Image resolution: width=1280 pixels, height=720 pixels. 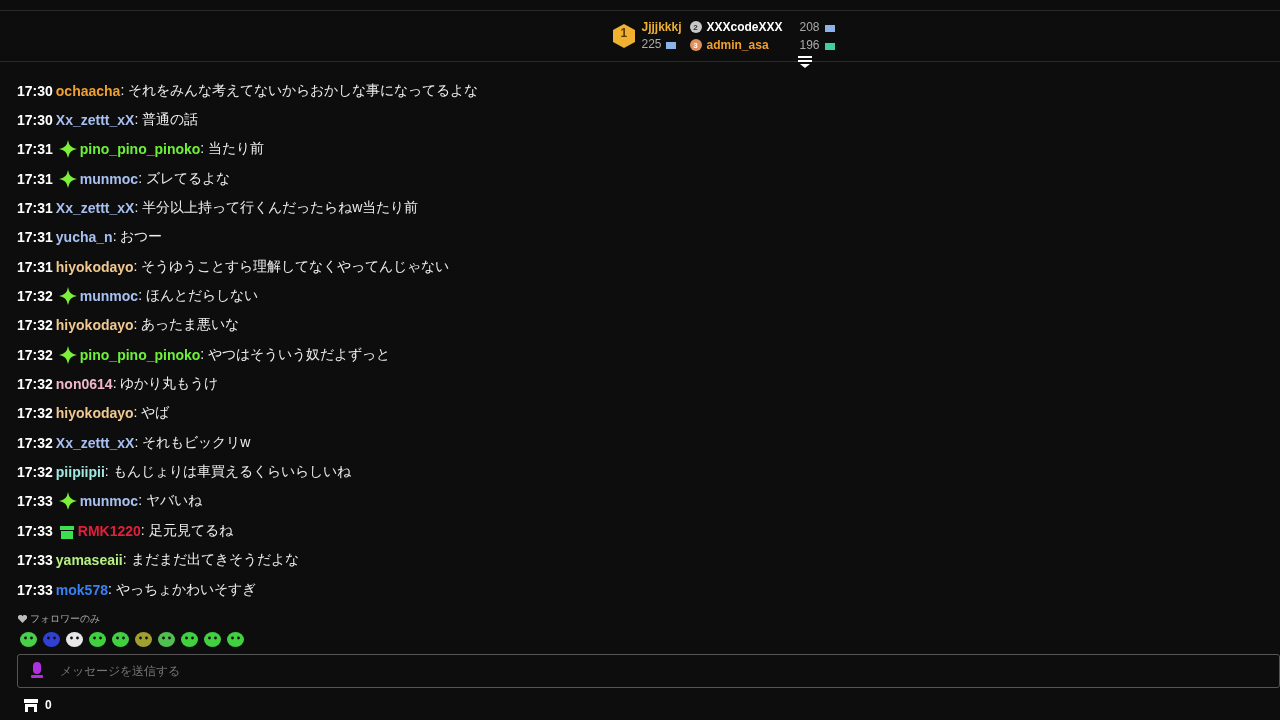 I want to click on username: piipiipii, so click(x=80, y=472).